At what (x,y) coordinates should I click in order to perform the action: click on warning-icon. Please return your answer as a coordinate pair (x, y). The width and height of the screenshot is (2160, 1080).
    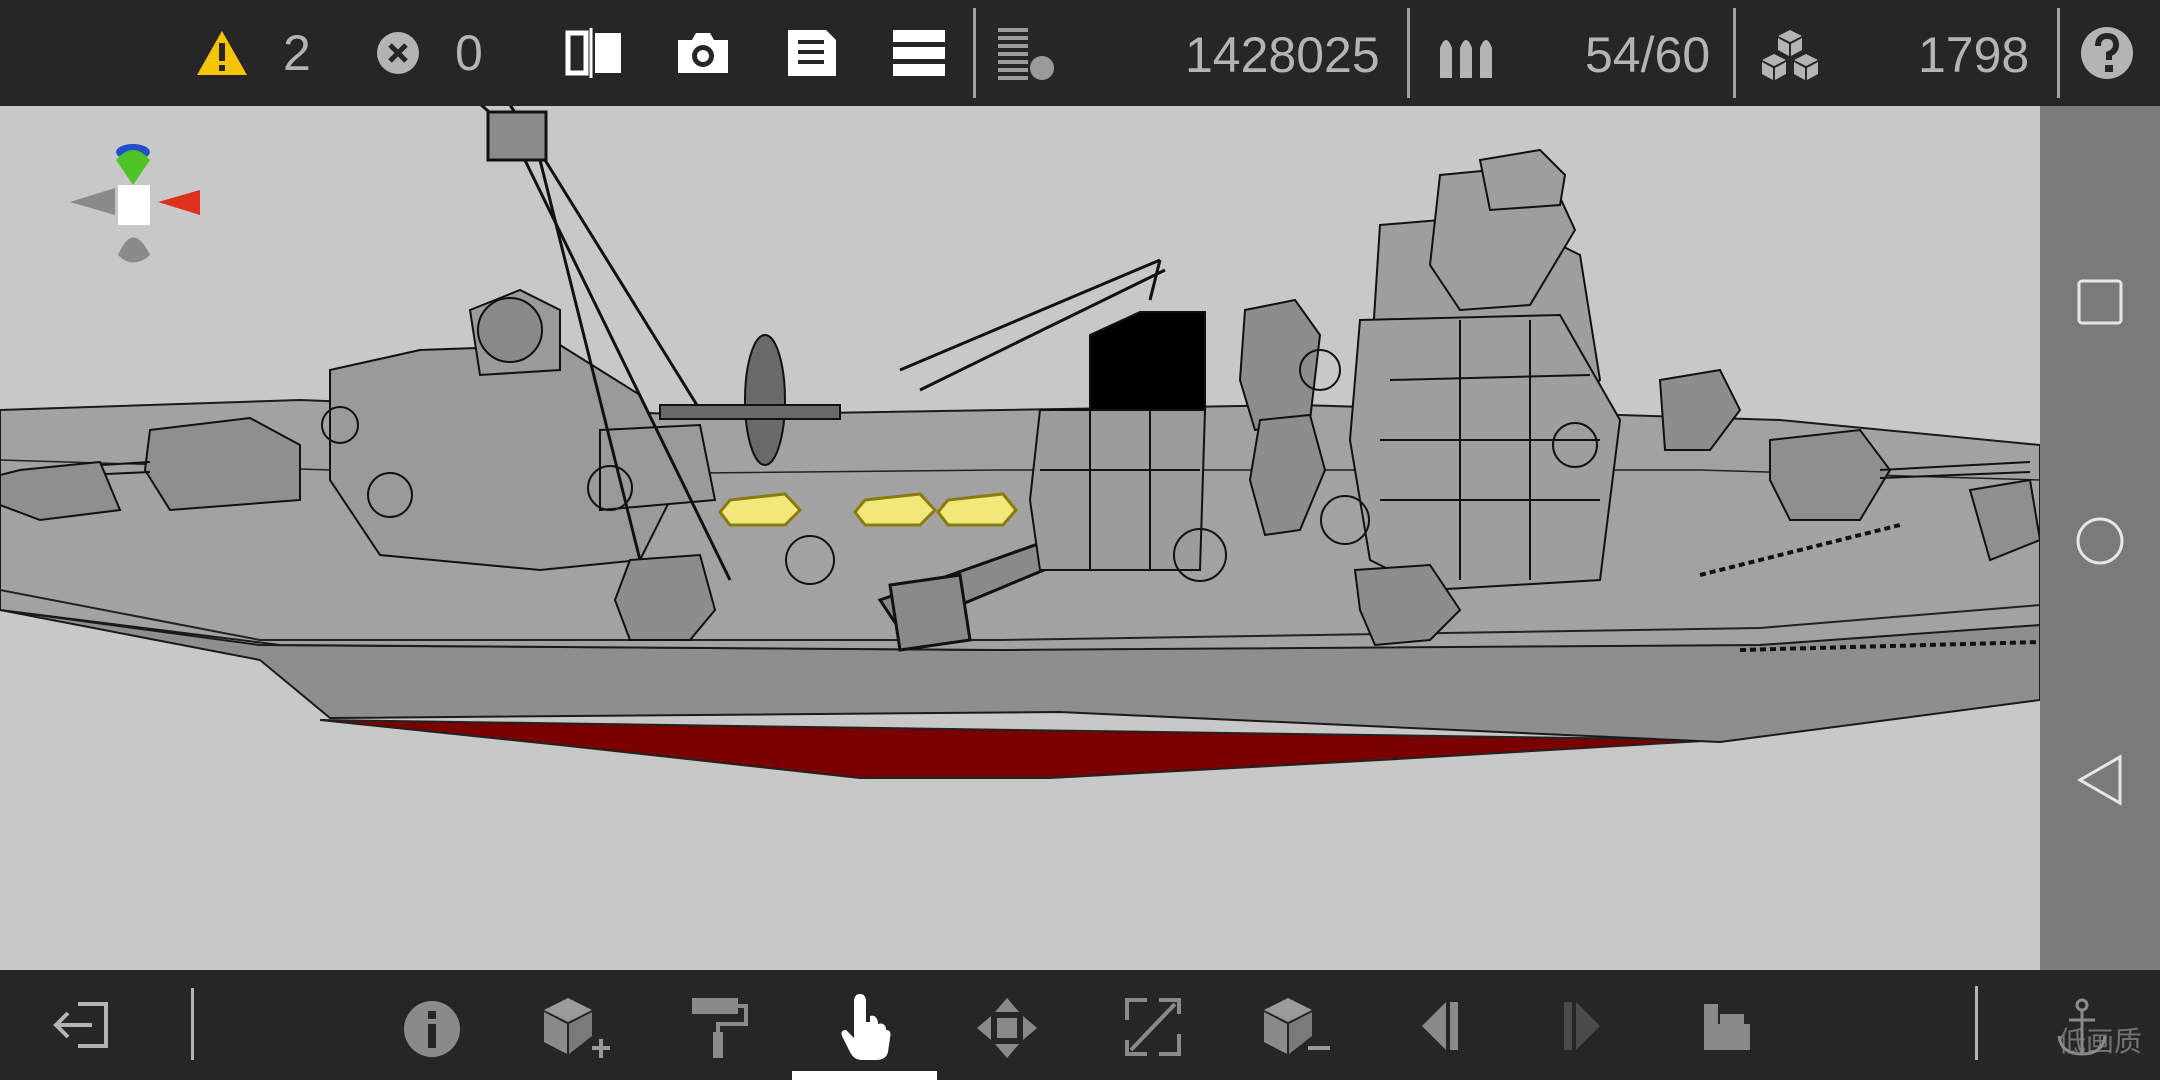
    Looking at the image, I should click on (222, 53).